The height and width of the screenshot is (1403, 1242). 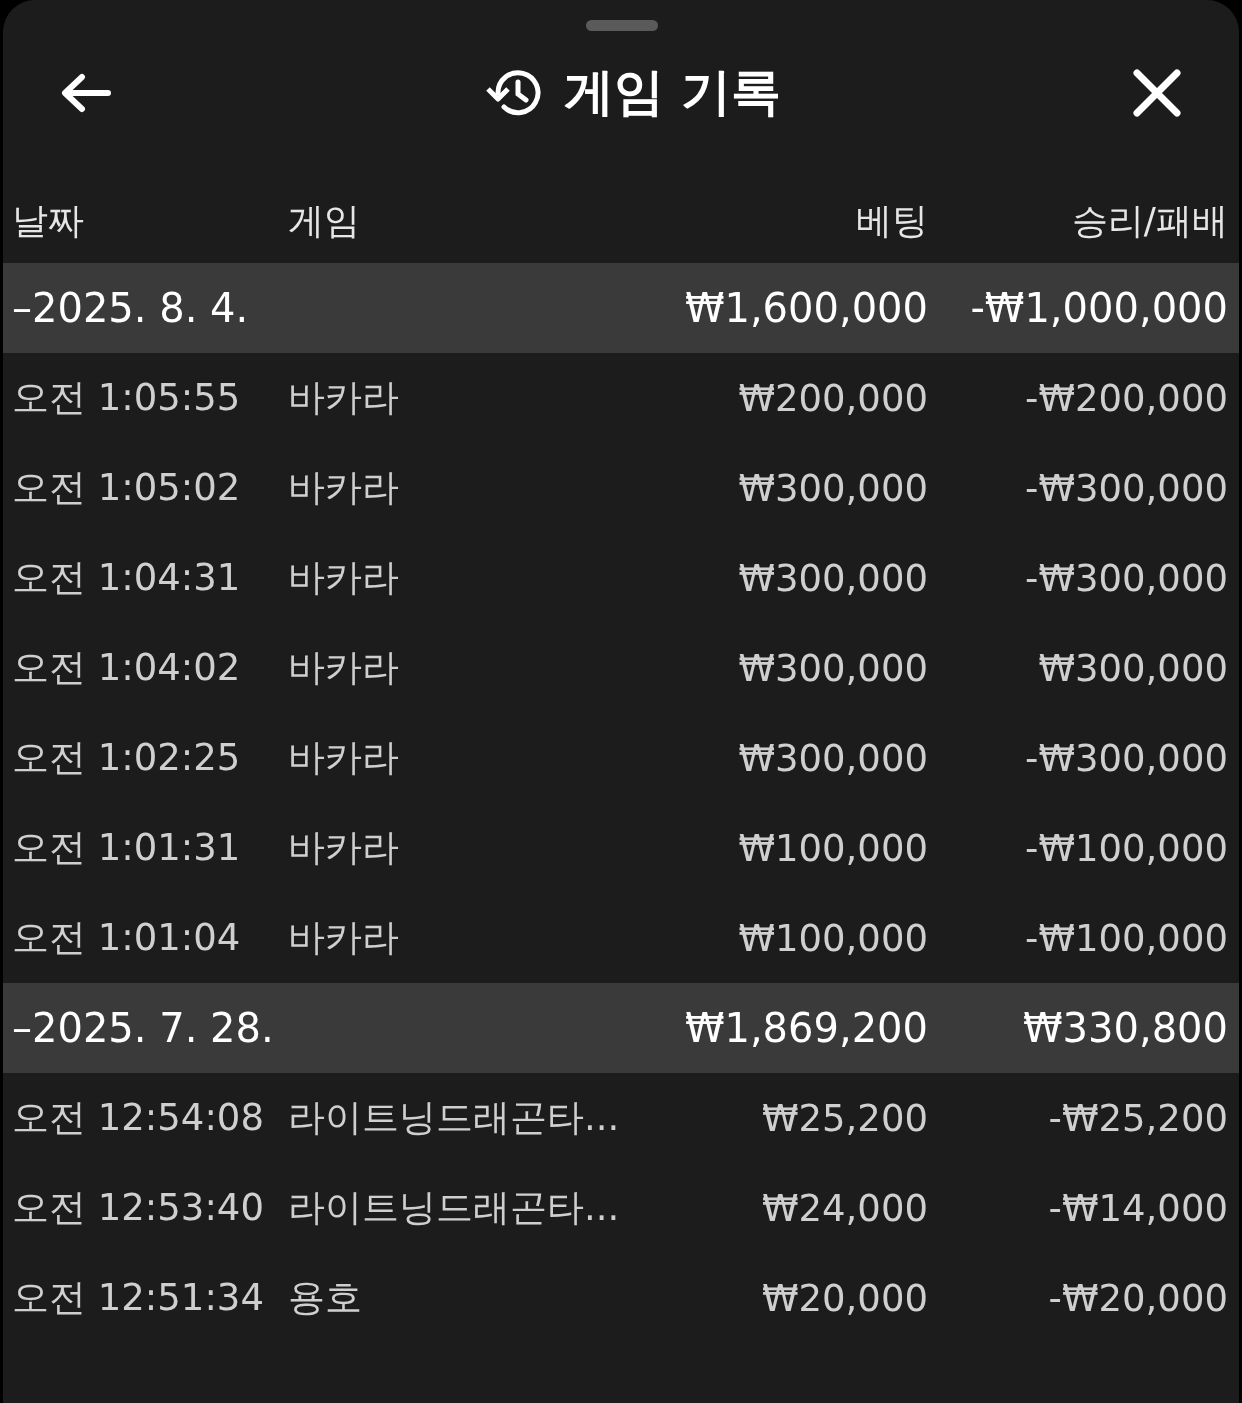 What do you see at coordinates (127, 578) in the screenshot?
I see `time-cell-text: 오전 1:04:31` at bounding box center [127, 578].